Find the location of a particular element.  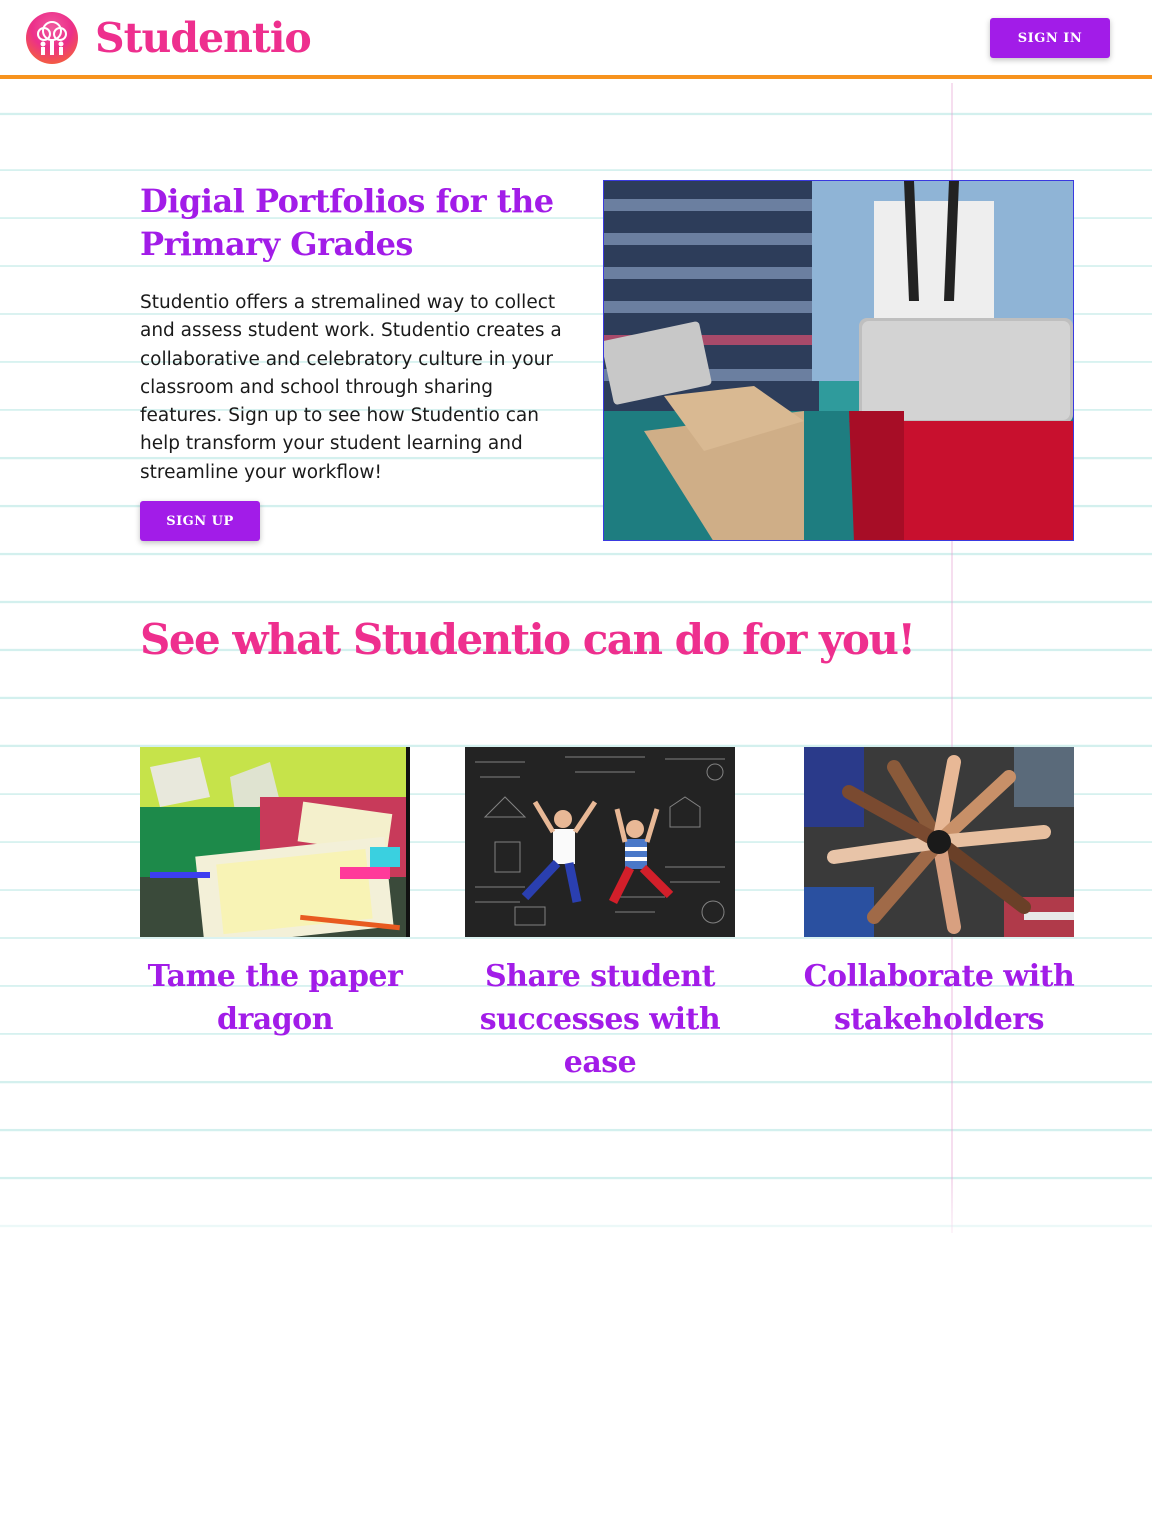

sign-up-button: SIGN UP is located at coordinates (200, 521).